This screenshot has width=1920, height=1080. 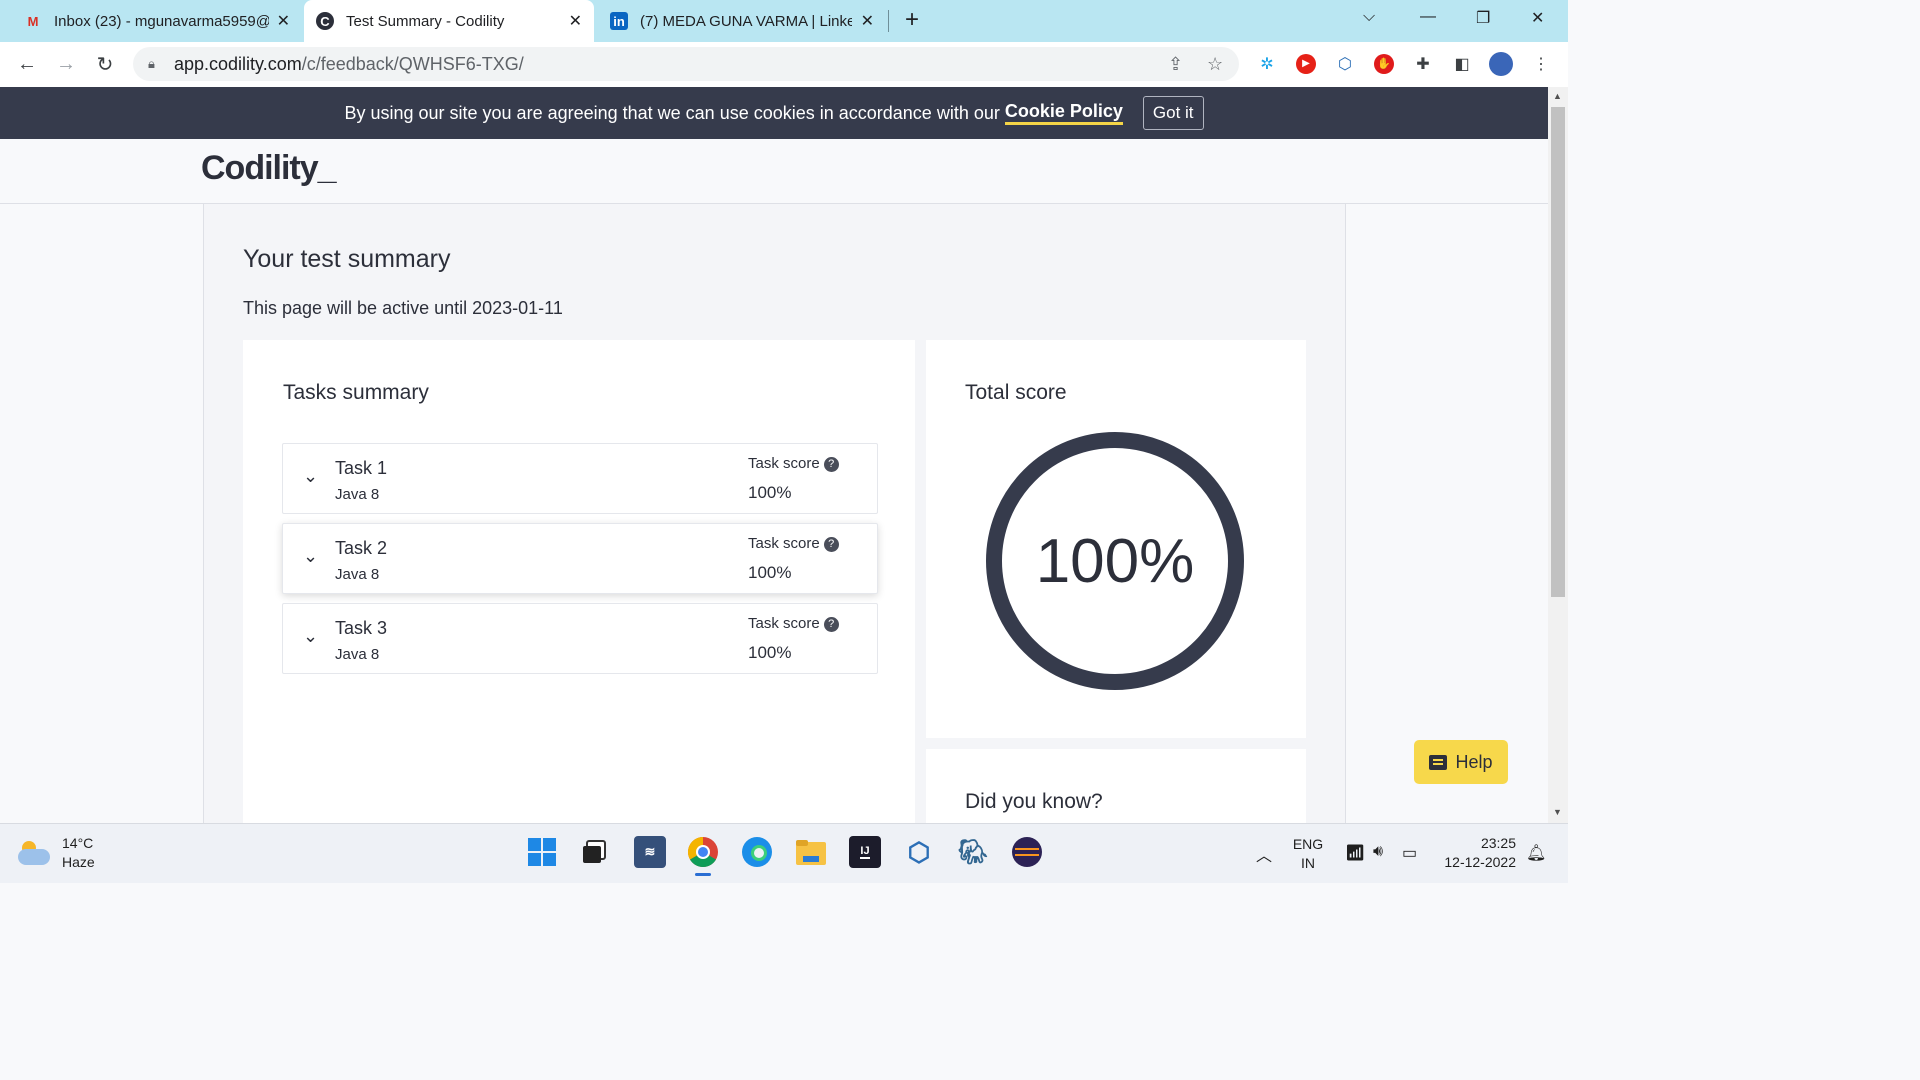 What do you see at coordinates (757, 852) in the screenshot?
I see `edge-icon` at bounding box center [757, 852].